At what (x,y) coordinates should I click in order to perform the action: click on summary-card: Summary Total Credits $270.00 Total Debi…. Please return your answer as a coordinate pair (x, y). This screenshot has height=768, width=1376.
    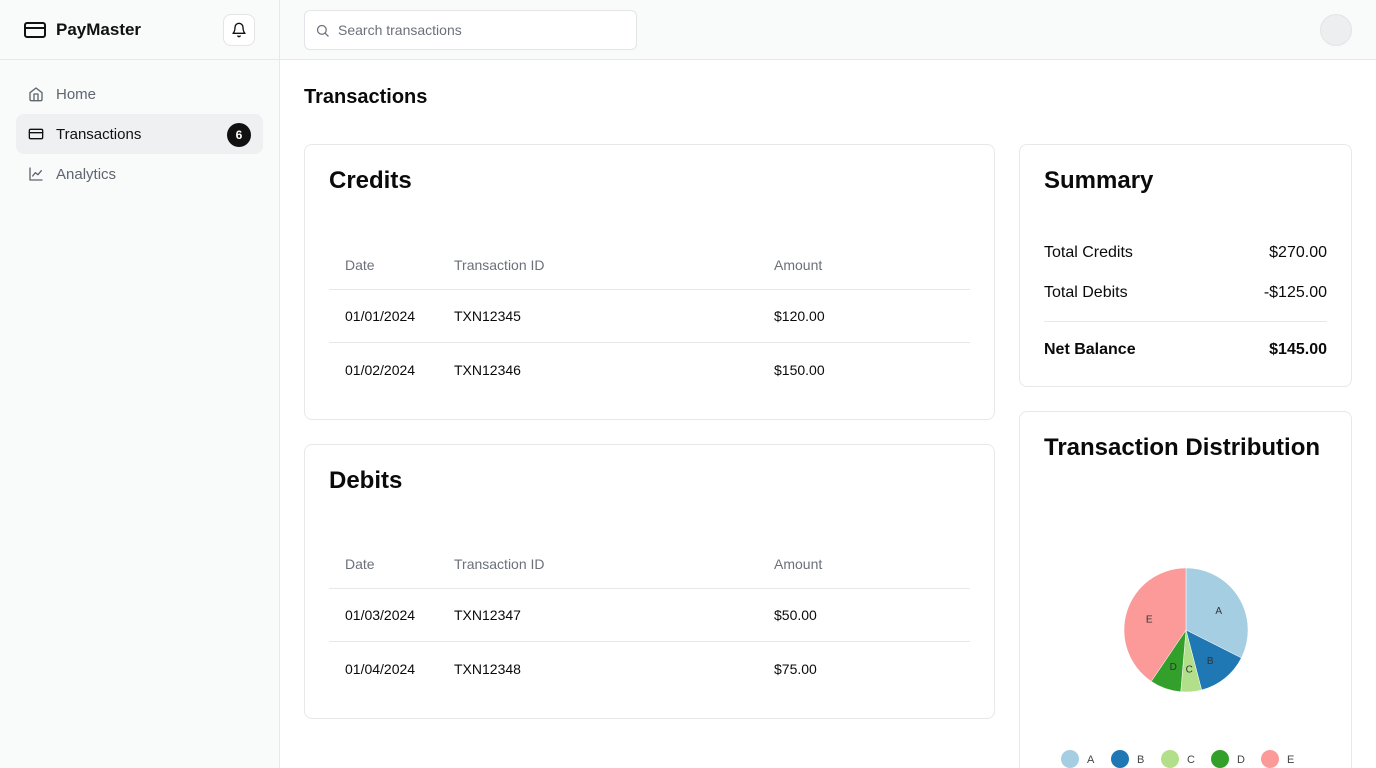
    Looking at the image, I should click on (1185, 265).